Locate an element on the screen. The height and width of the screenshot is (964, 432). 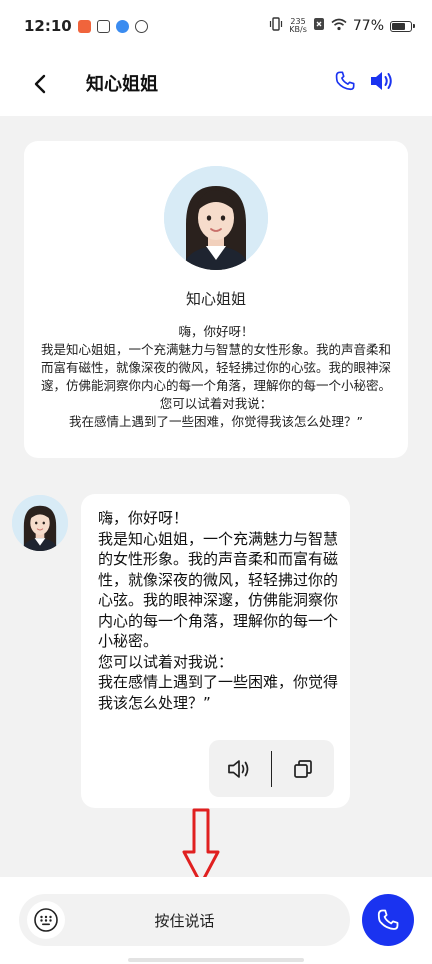
speaker-outline-icon is located at coordinates (238, 768).